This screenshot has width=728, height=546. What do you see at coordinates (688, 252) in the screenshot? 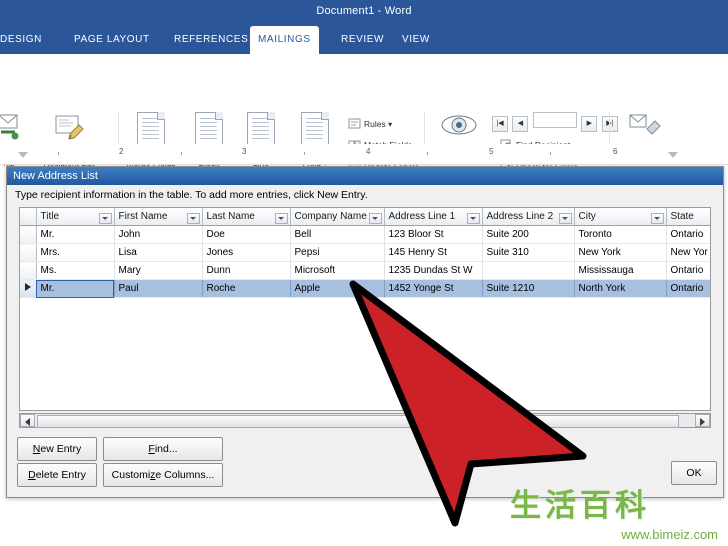
I see `cell-state: New Yor` at bounding box center [688, 252].